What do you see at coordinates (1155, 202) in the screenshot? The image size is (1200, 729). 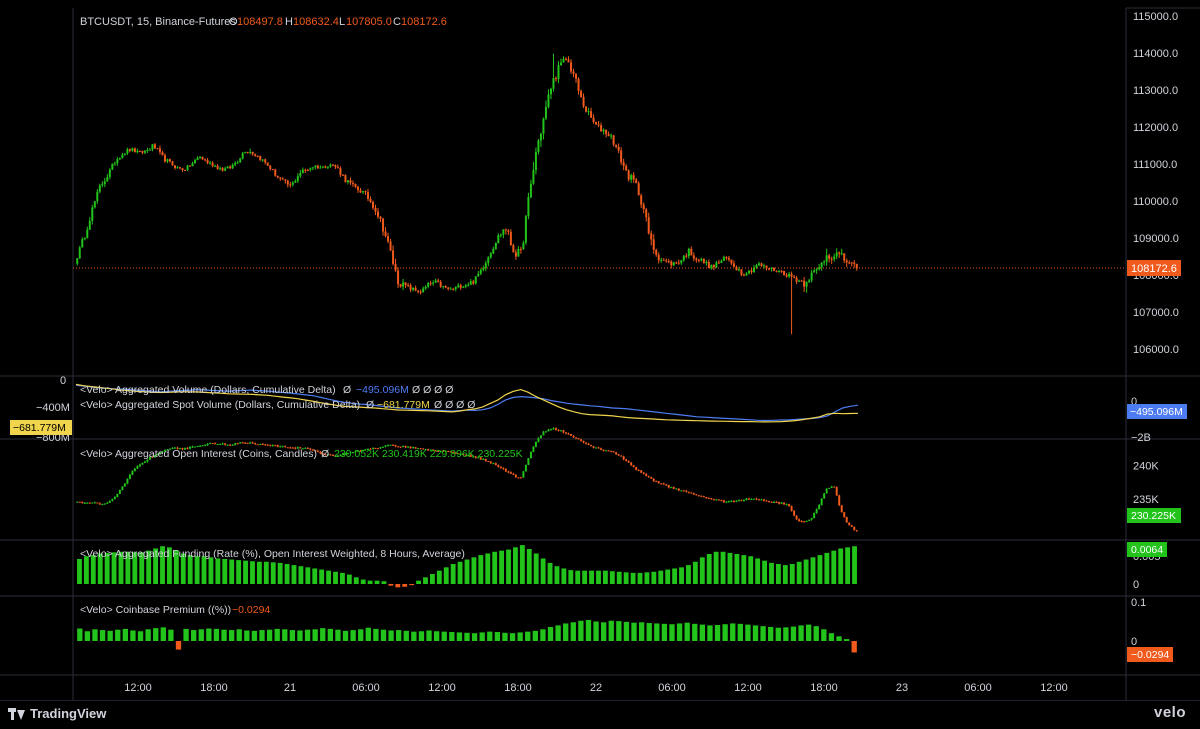 I see `price-tick-label: 110000.0` at bounding box center [1155, 202].